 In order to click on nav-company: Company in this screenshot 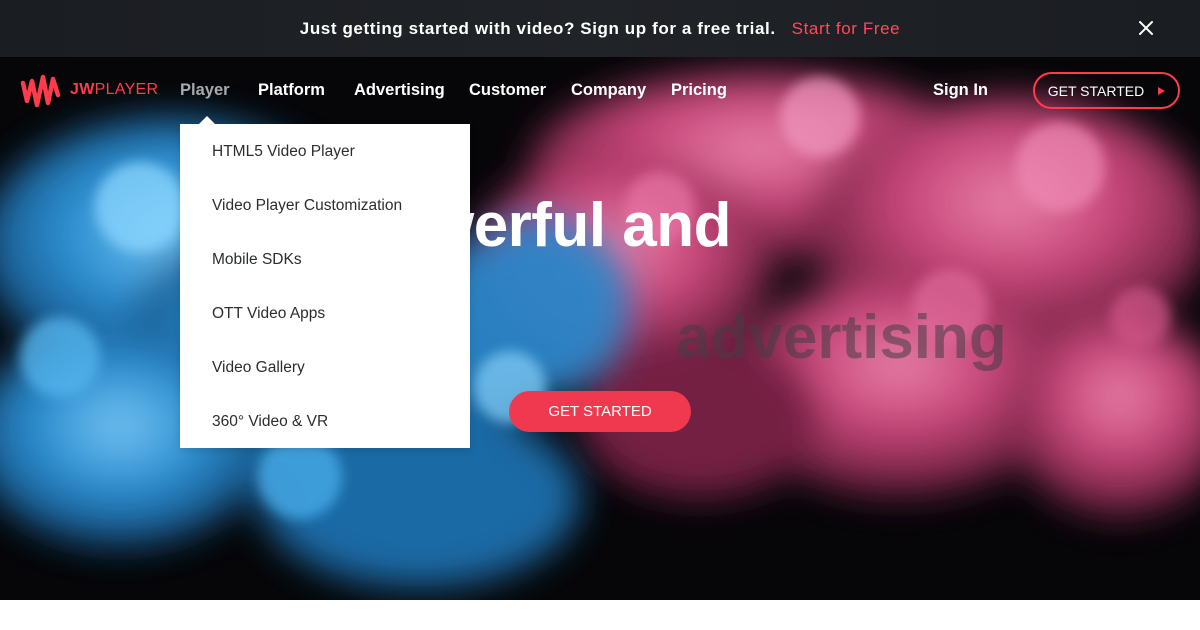, I will do `click(608, 90)`.